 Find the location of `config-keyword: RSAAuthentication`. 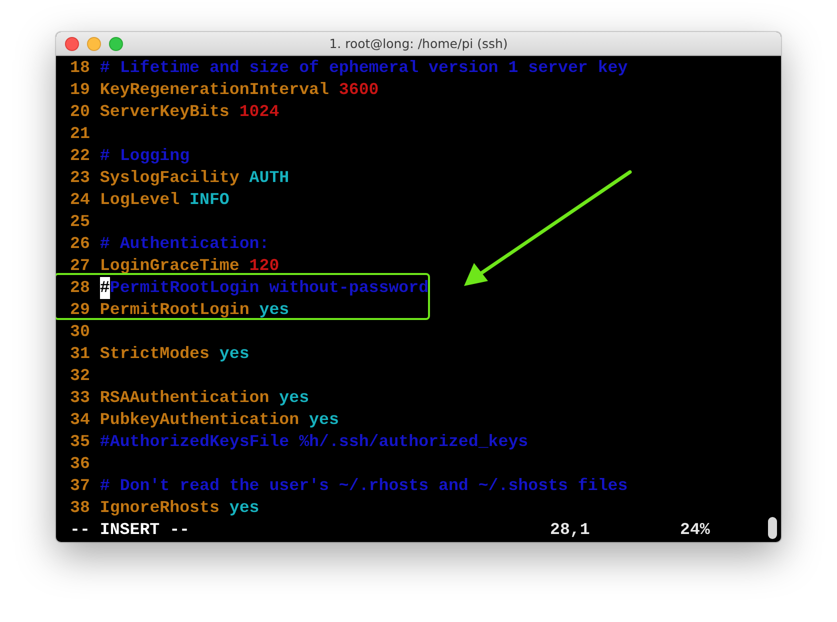

config-keyword: RSAAuthentication is located at coordinates (185, 398).